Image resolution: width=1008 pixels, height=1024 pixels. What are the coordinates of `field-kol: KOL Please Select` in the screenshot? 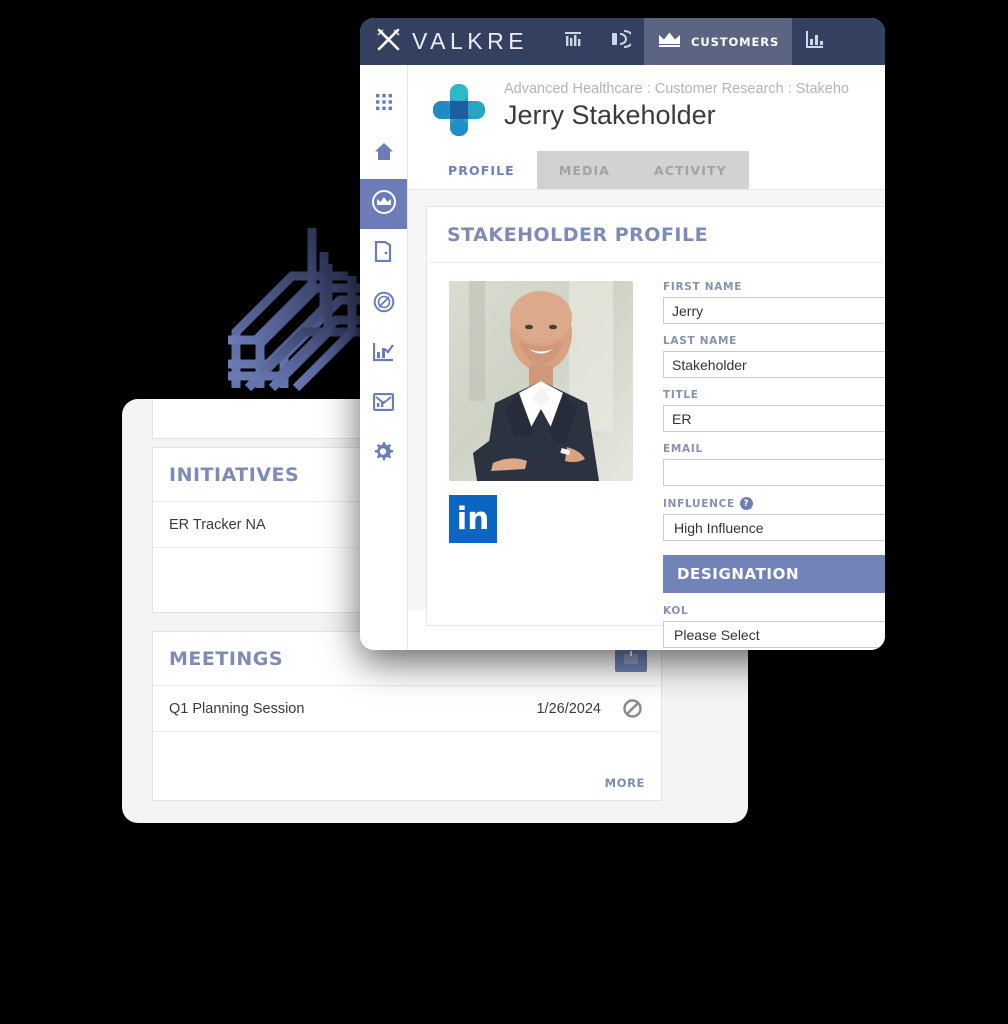 It's located at (774, 626).